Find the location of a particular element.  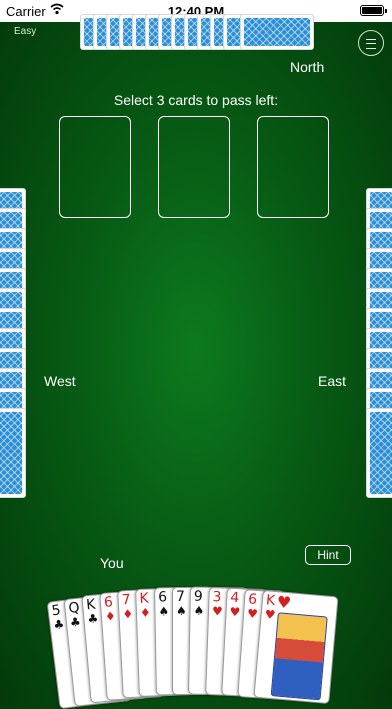

west-card-back is located at coordinates (13, 453).